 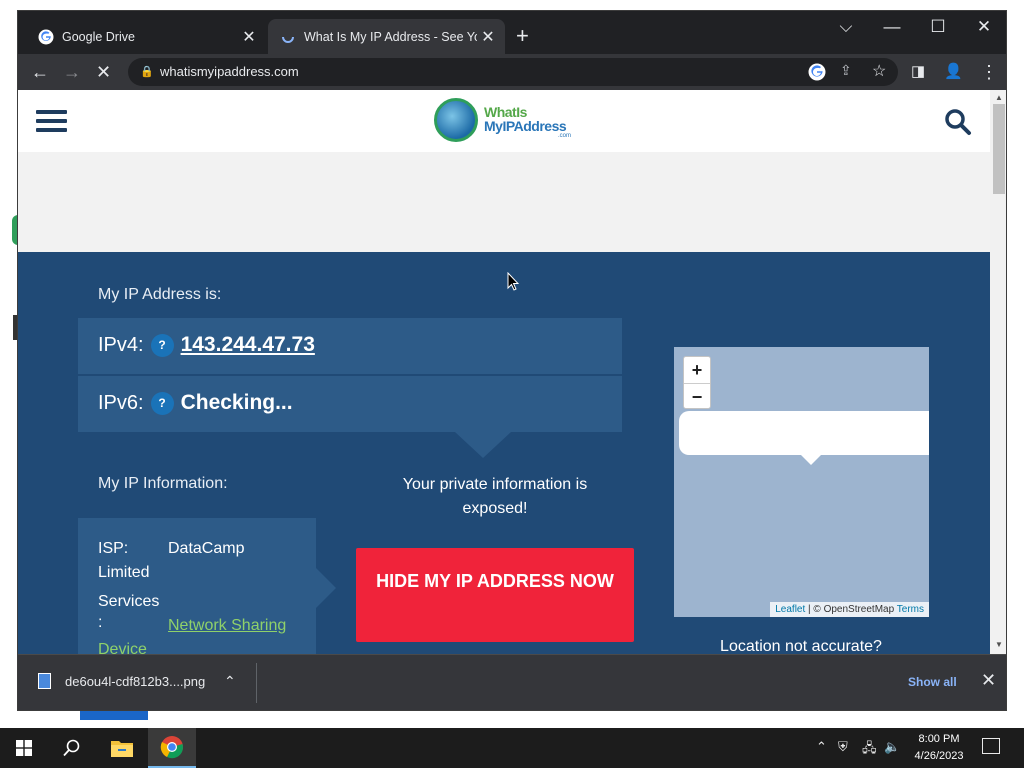 I want to click on ad-placeholder, so click(x=504, y=202).